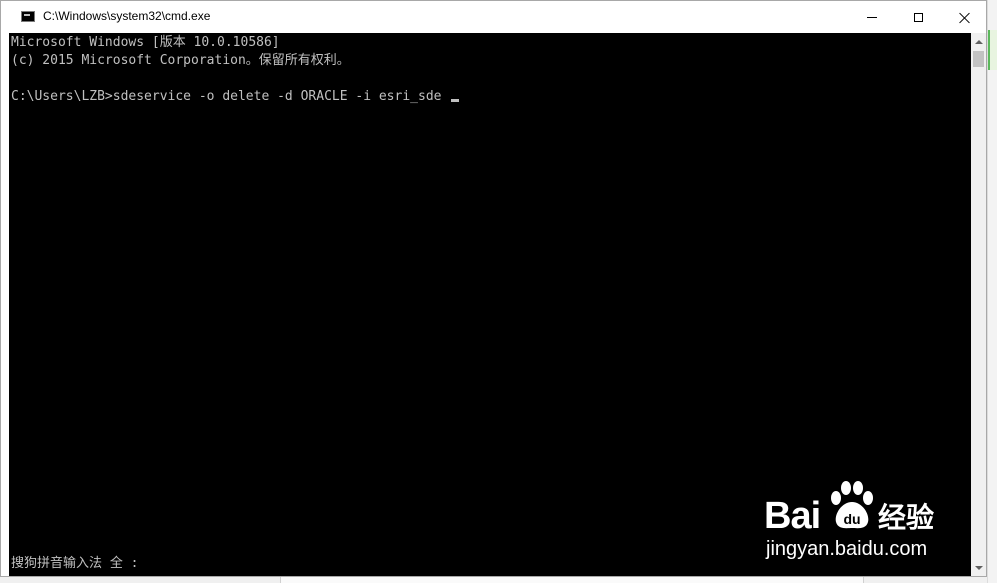  I want to click on arrow-up-icon, so click(978, 41).